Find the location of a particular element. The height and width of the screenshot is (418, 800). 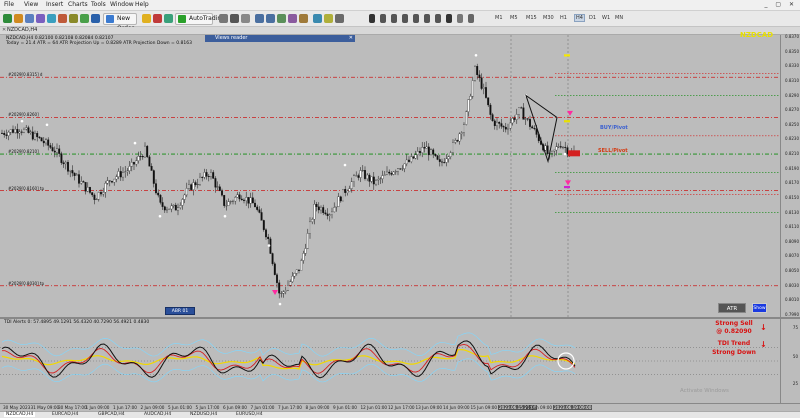

new-chart-icon is located at coordinates (7, 18).